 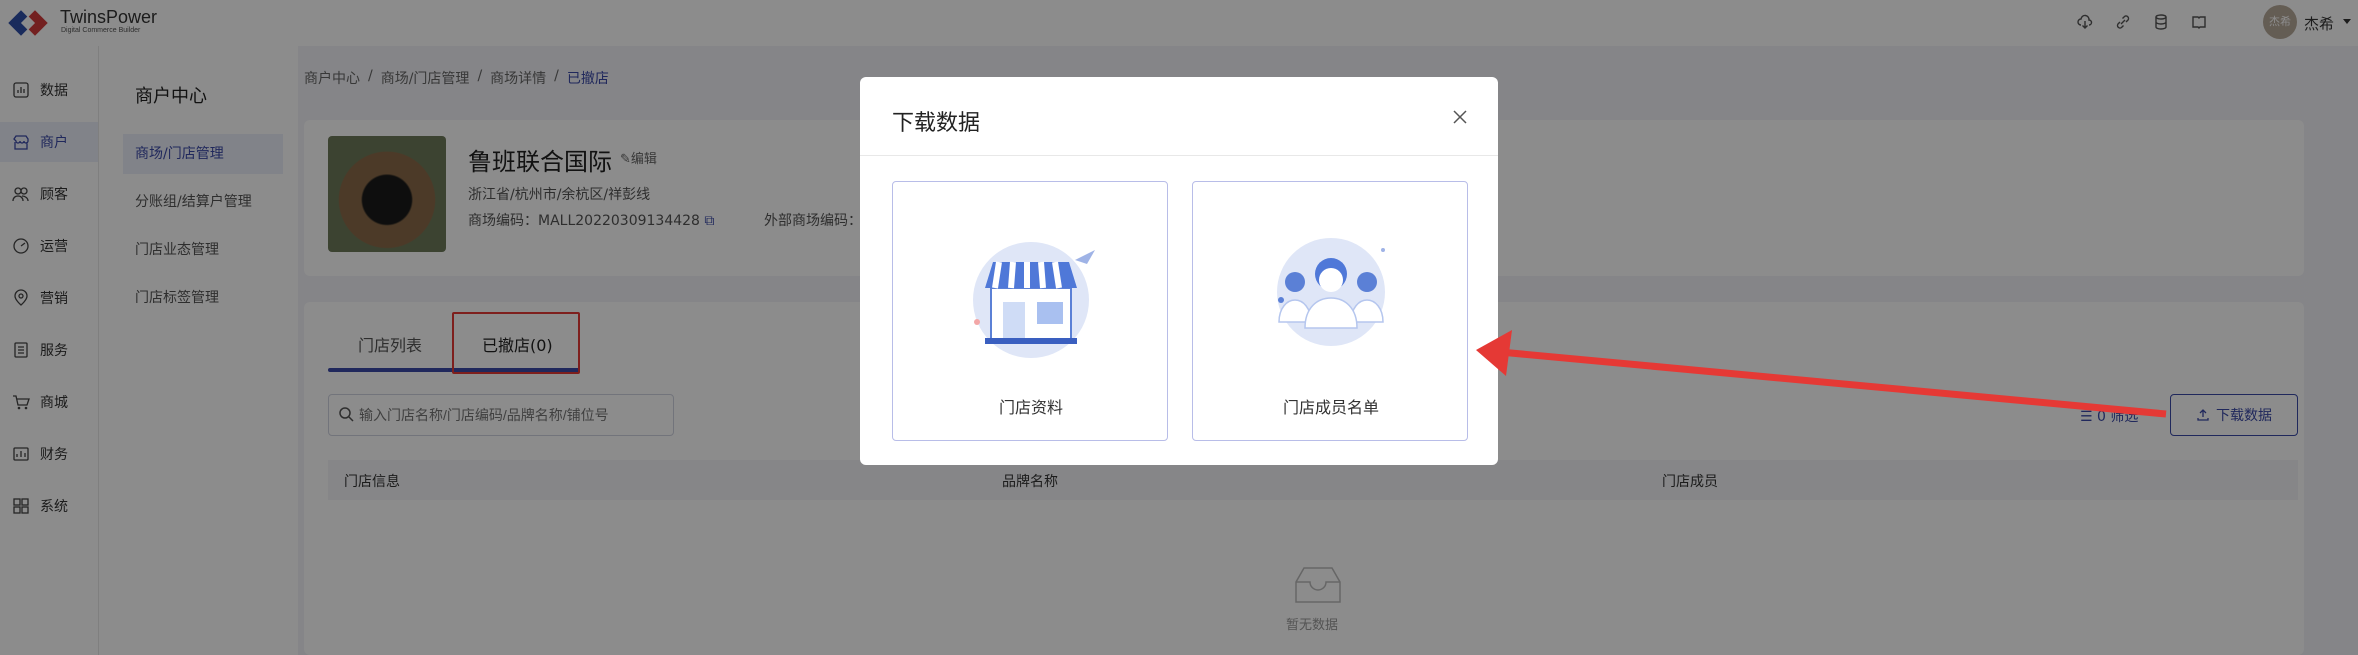 What do you see at coordinates (1034, 300) in the screenshot?
I see `storefront-illustration-icon` at bounding box center [1034, 300].